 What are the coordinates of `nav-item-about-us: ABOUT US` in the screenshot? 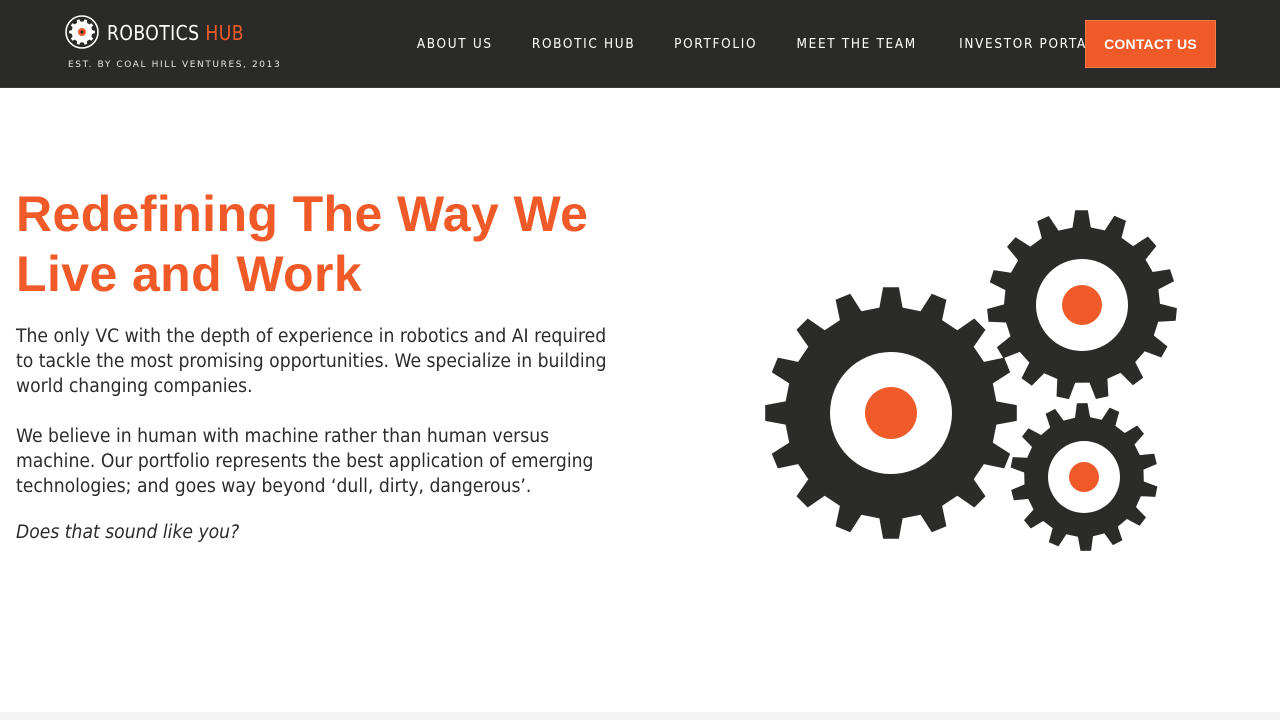 It's located at (455, 44).